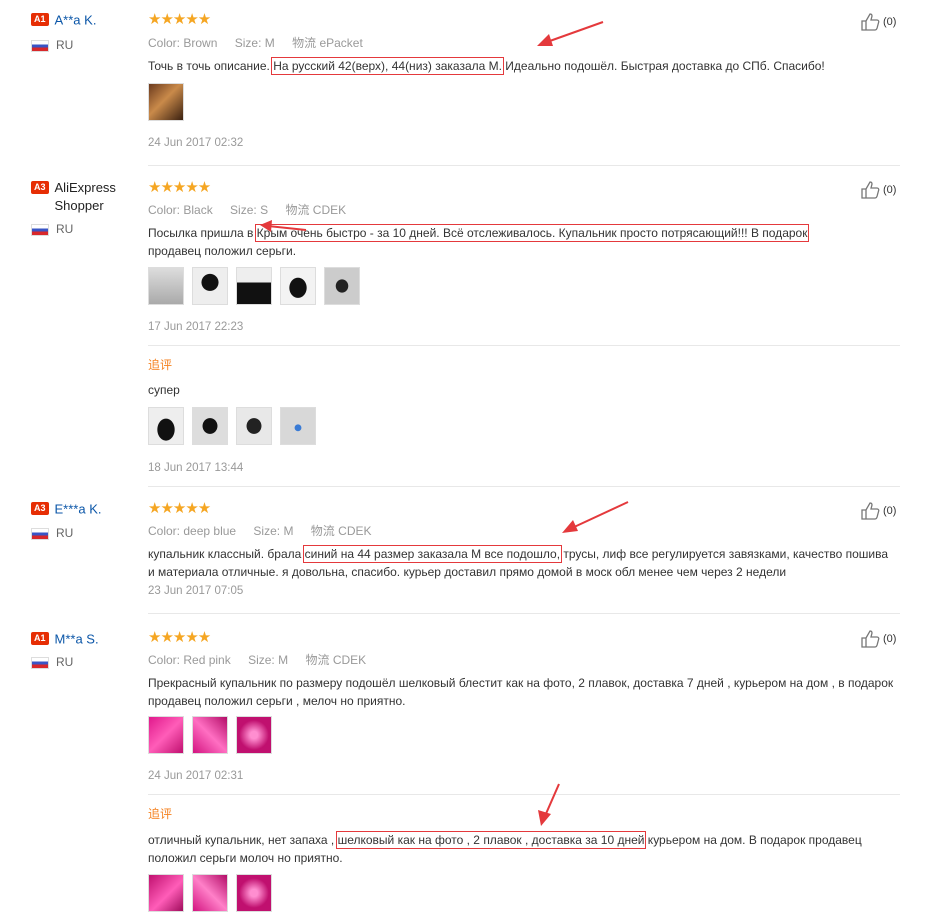 The height and width of the screenshot is (923, 930). I want to click on order-info: Color: deep blue Size: M 物流 CDEK, so click(260, 530).